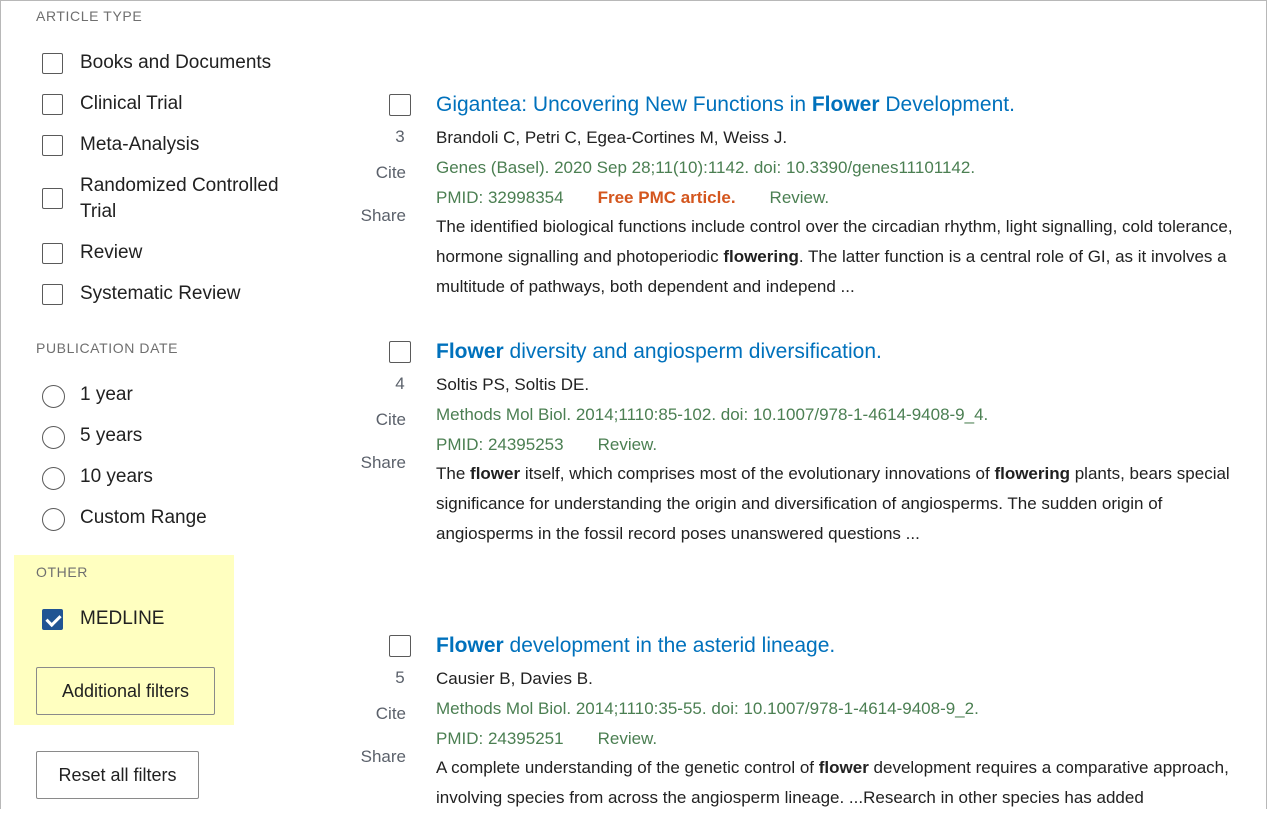  I want to click on title-text: development in the asterid lineage., so click(669, 645).